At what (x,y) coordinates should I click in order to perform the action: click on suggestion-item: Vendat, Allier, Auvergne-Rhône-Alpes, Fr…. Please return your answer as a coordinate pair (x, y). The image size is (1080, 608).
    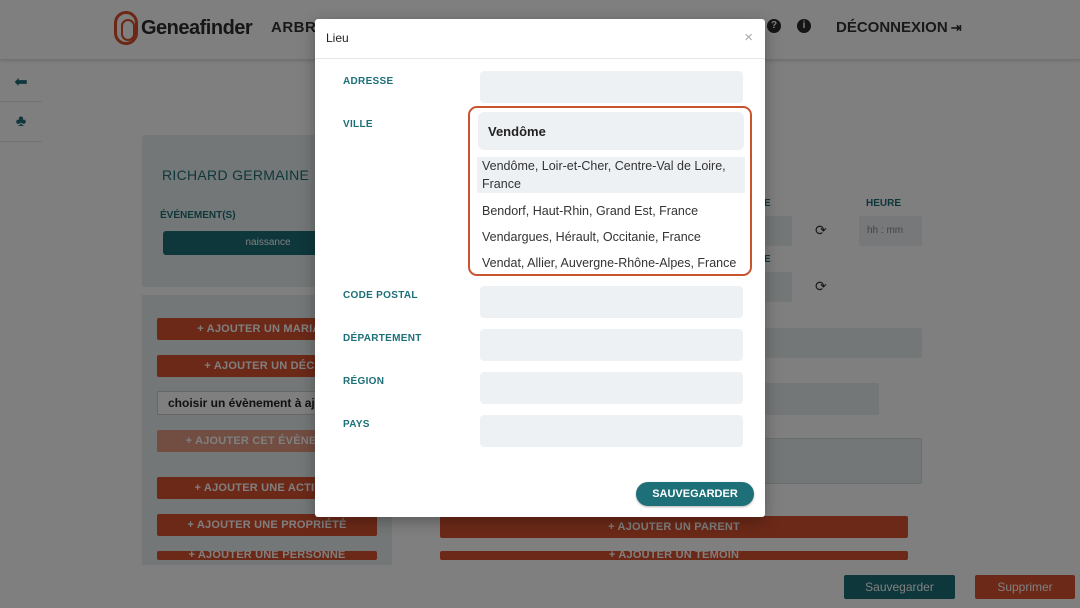
    Looking at the image, I should click on (611, 263).